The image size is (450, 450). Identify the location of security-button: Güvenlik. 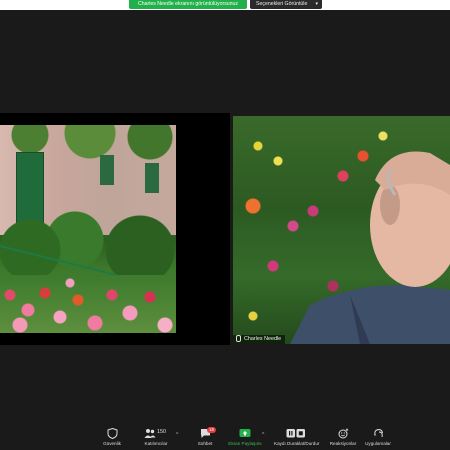
(112, 437).